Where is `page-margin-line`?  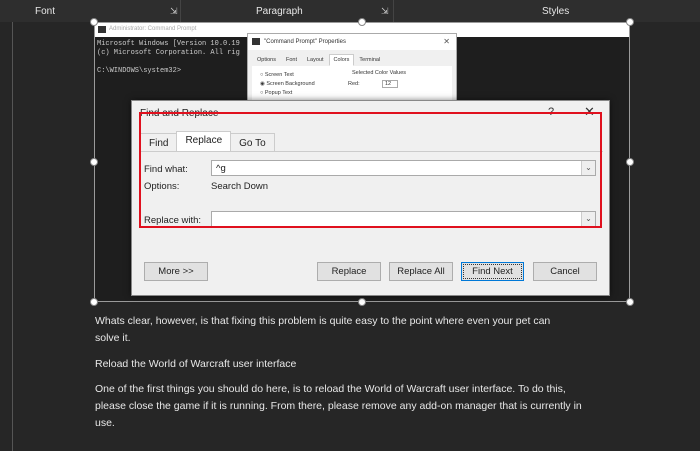 page-margin-line is located at coordinates (12, 236).